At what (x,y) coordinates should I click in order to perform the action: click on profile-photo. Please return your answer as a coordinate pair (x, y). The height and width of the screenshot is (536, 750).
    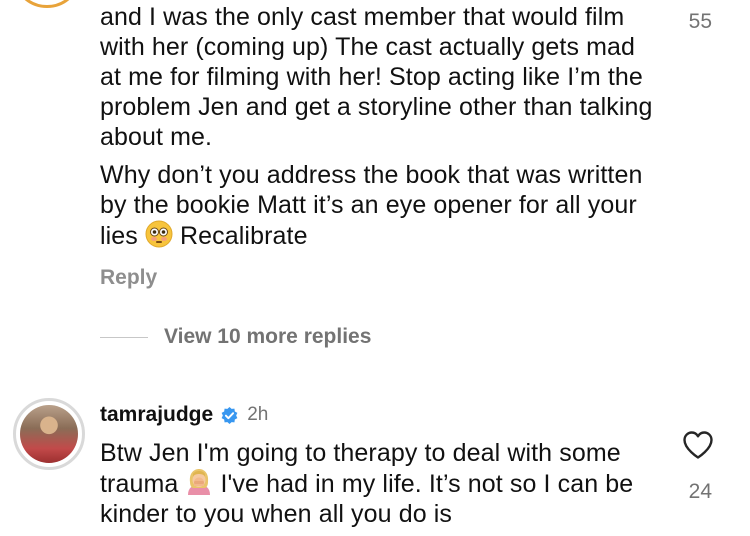
    Looking at the image, I should click on (49, 434).